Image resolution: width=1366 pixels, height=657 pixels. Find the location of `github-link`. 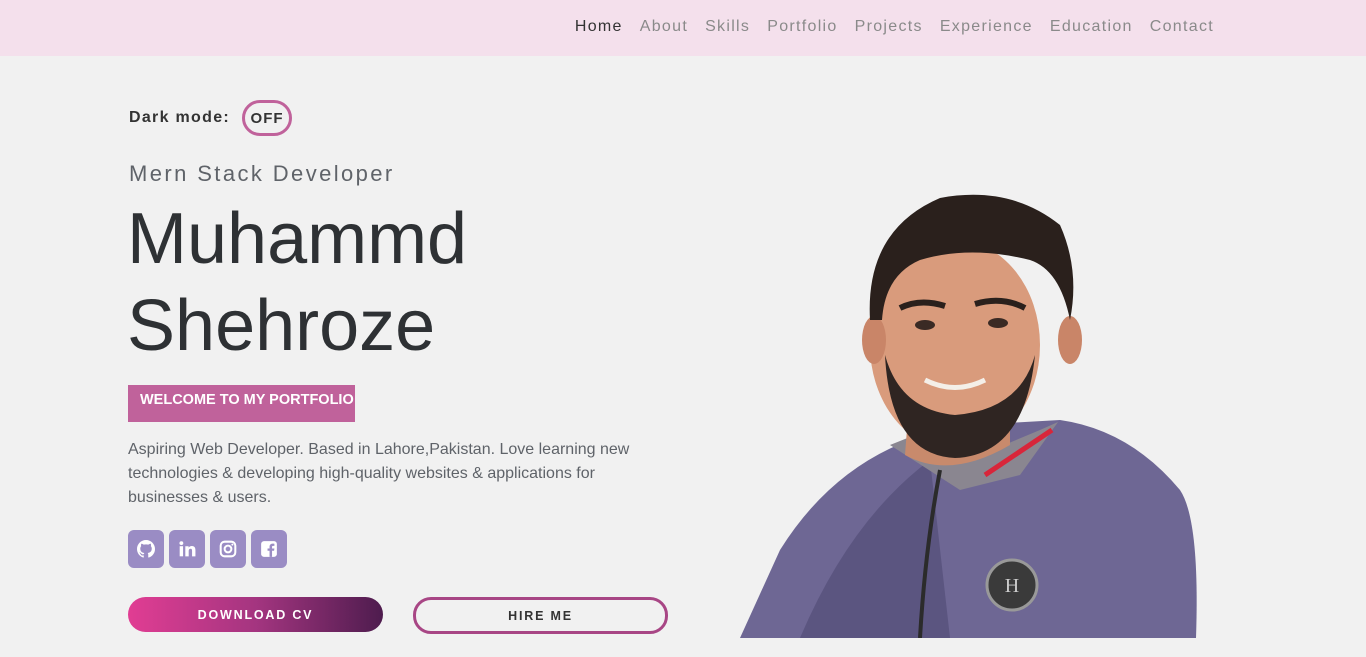

github-link is located at coordinates (146, 549).